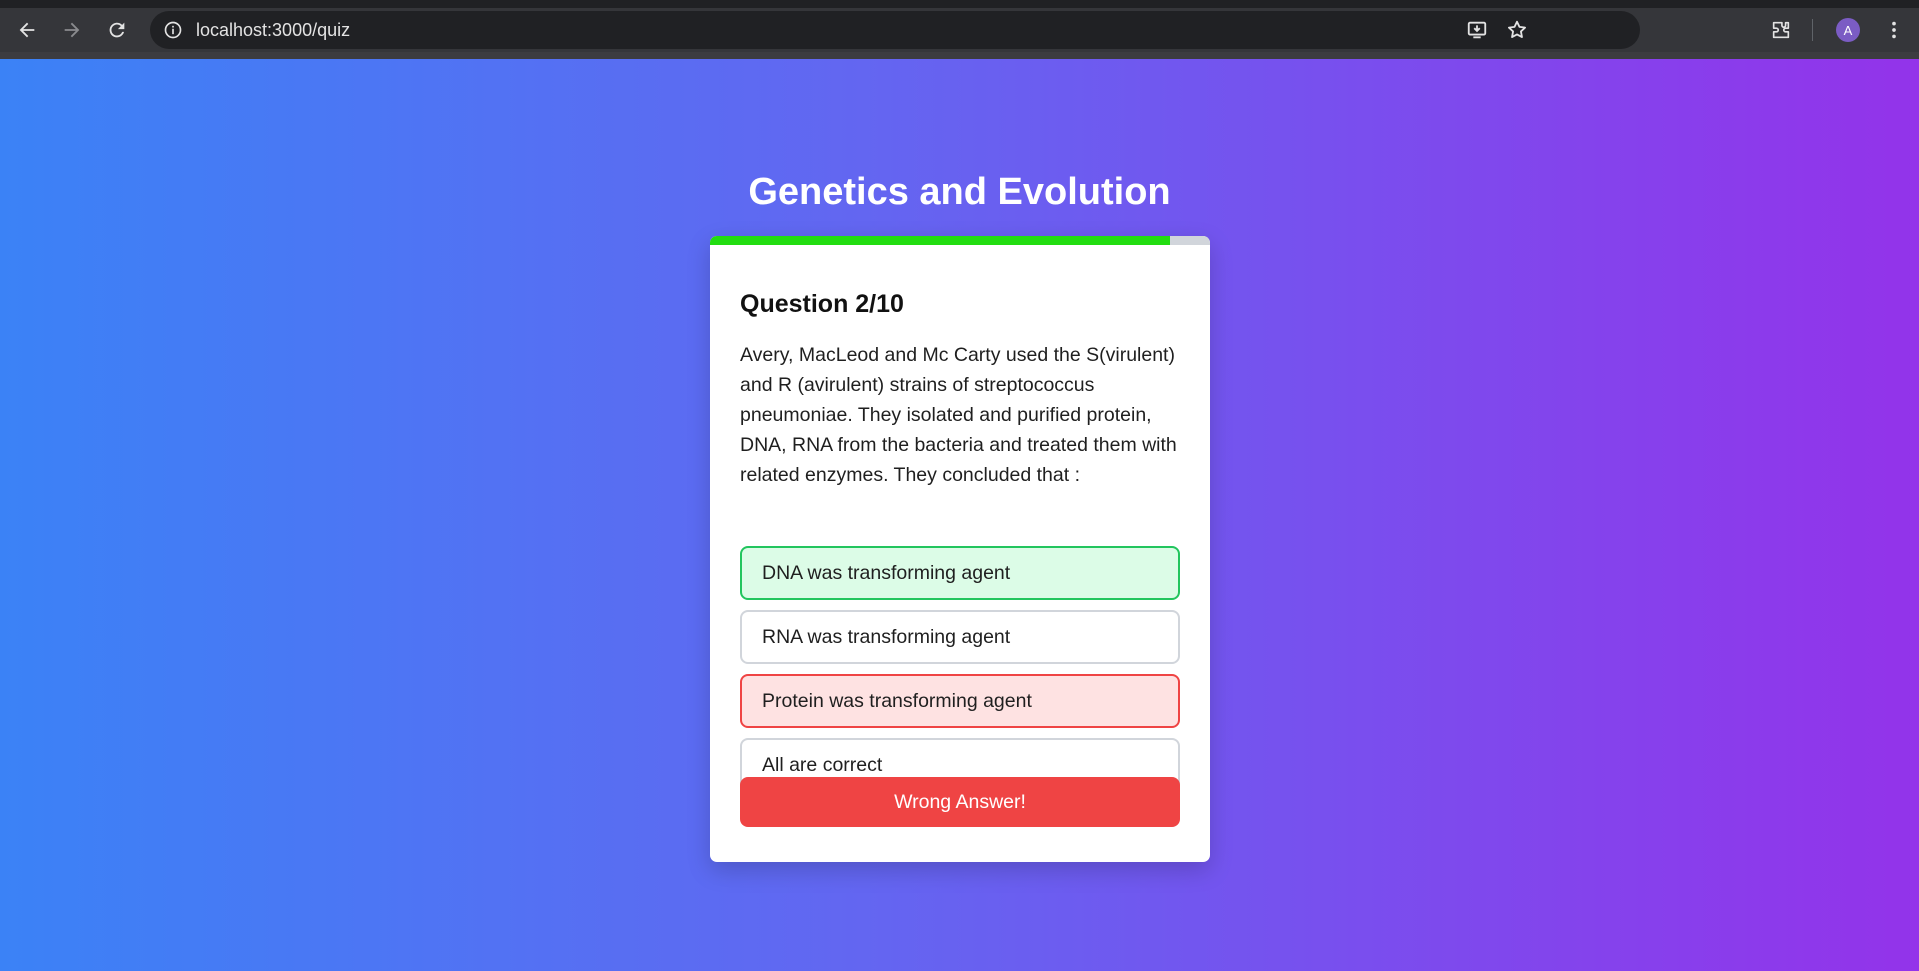  I want to click on bookmark-button, so click(1517, 30).